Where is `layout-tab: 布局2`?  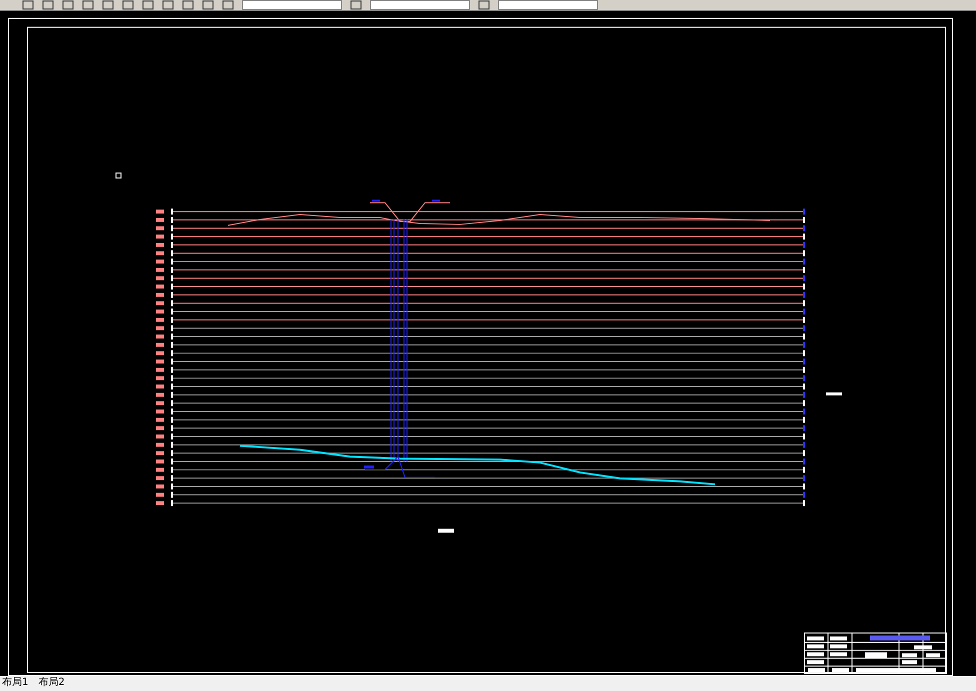 layout-tab: 布局2 is located at coordinates (51, 683).